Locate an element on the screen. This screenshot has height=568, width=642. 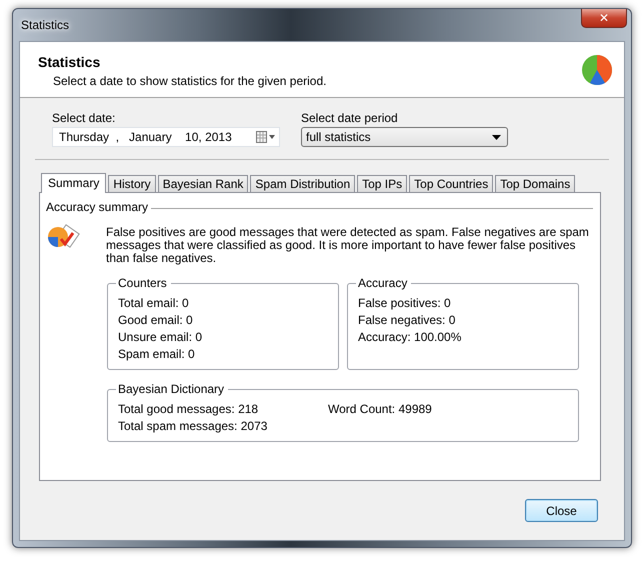
close-button: ✕ is located at coordinates (604, 18).